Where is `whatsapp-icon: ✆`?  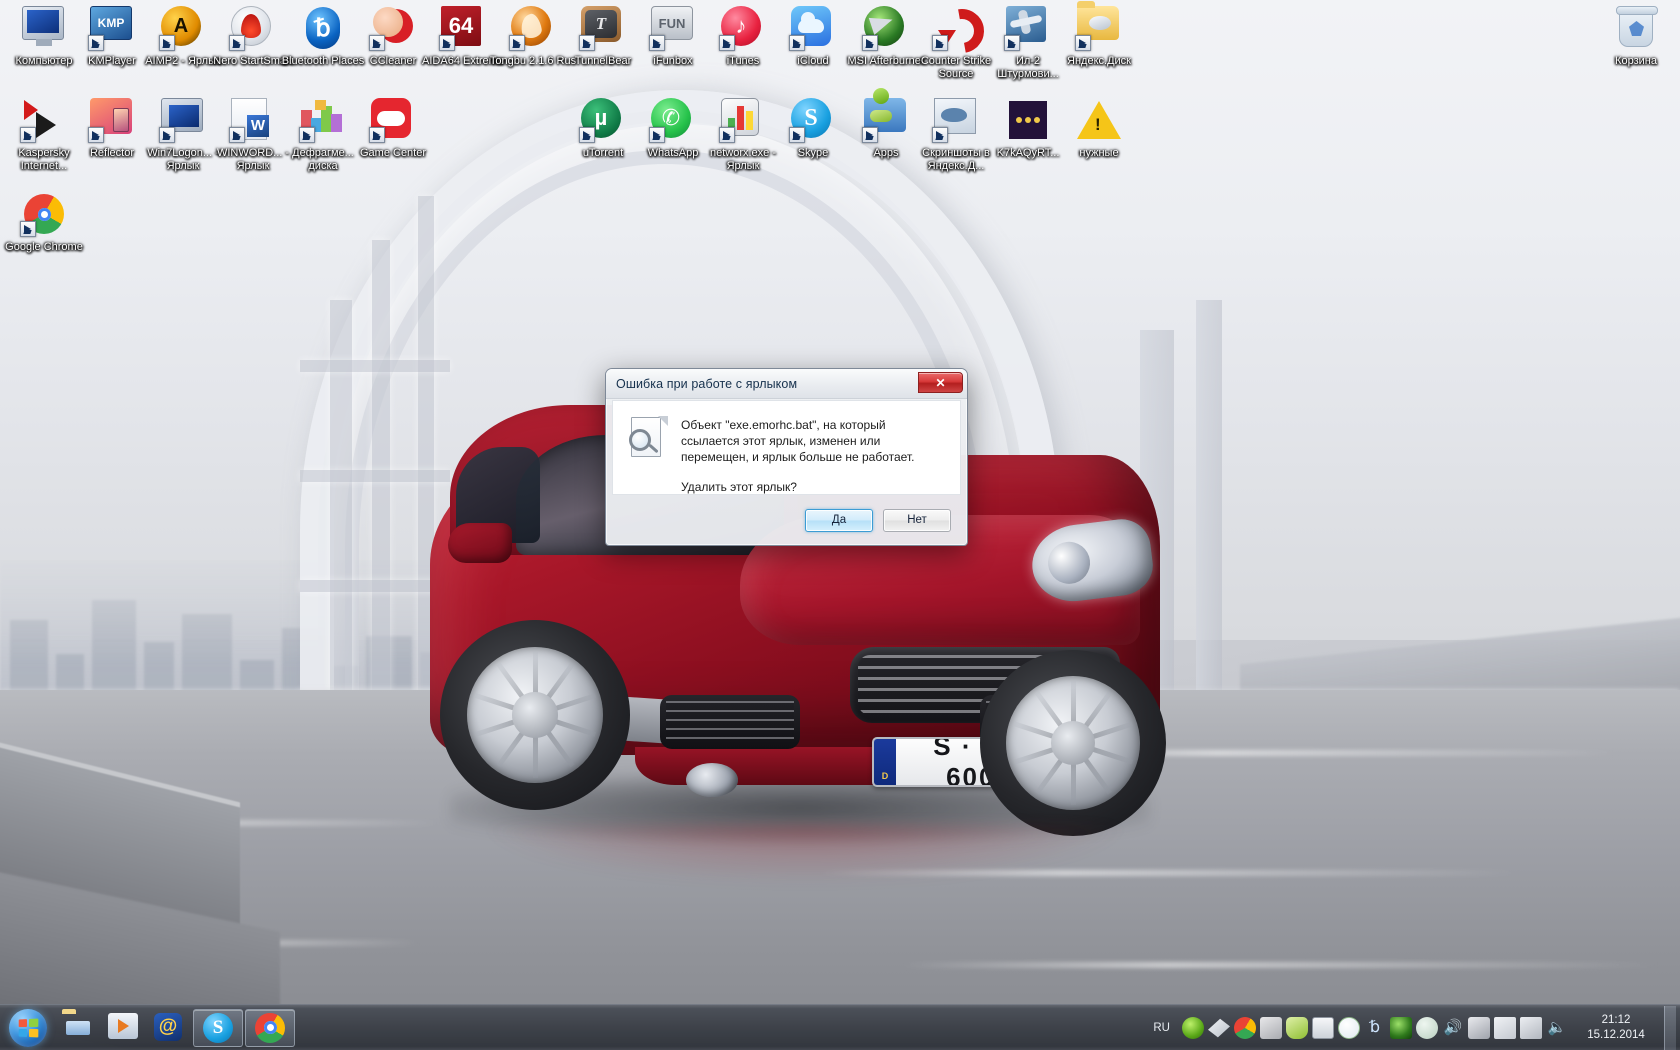 whatsapp-icon: ✆ is located at coordinates (673, 120).